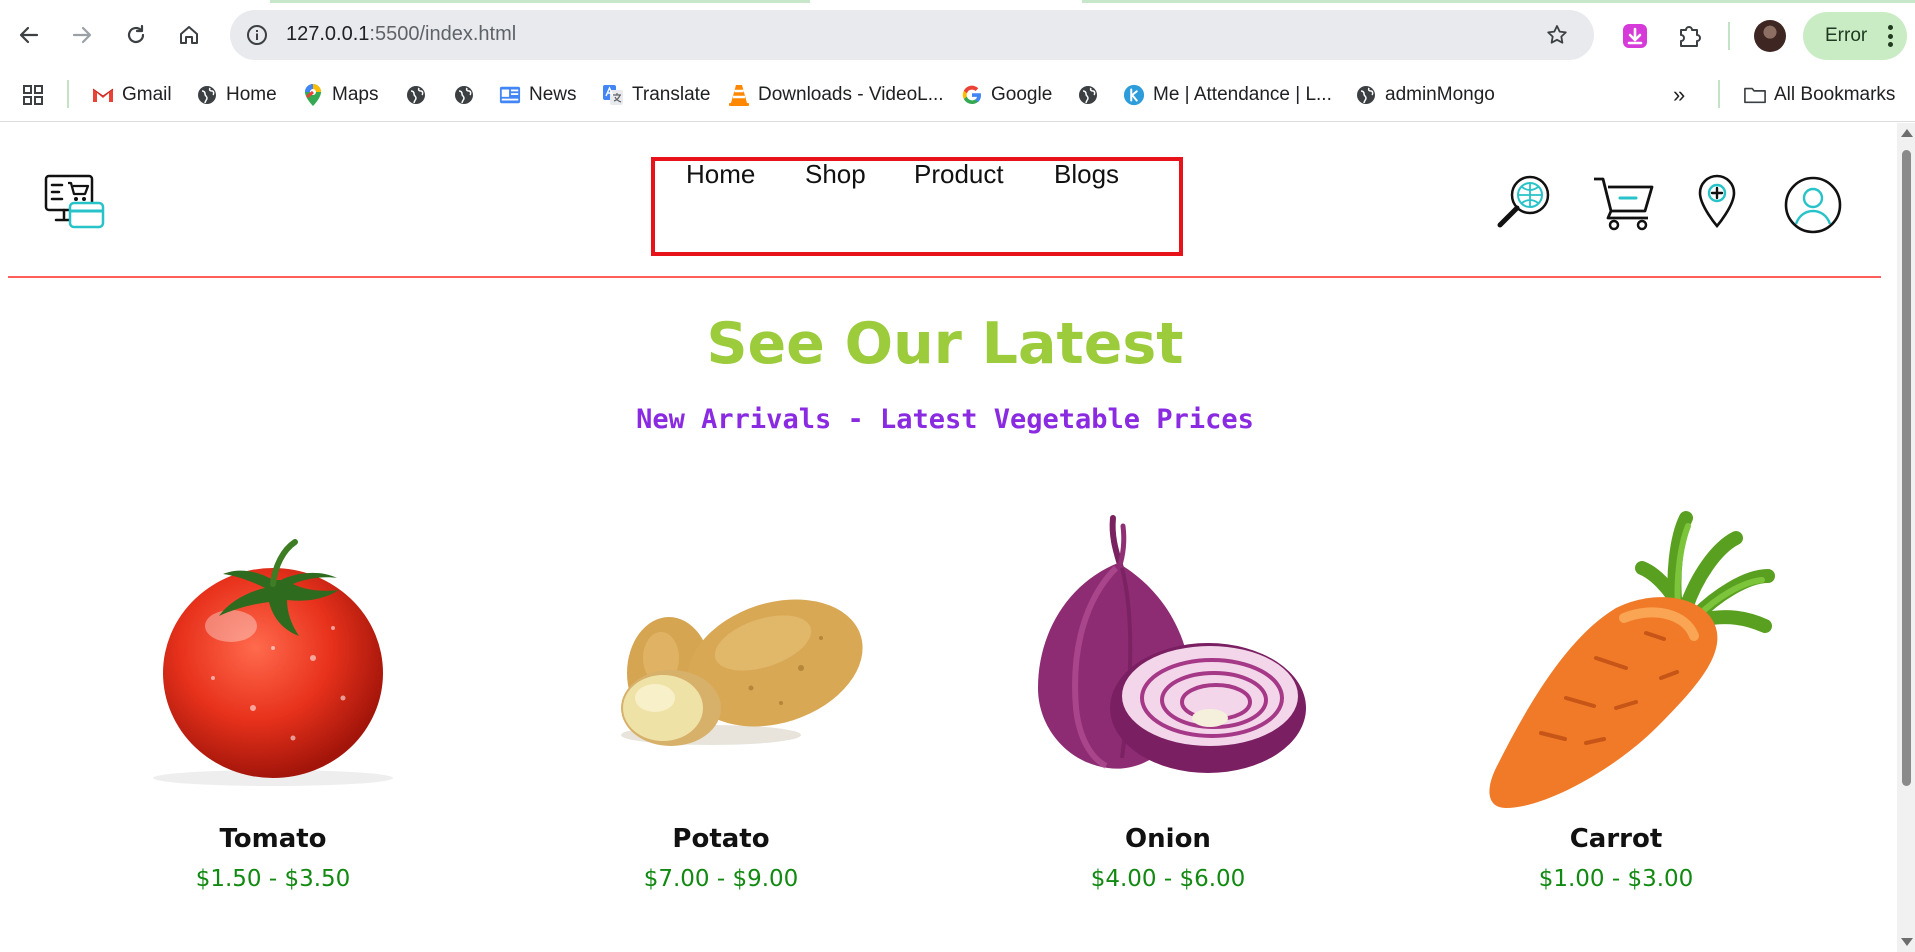  I want to click on product-card: Onion $4.00 - $6.00, so click(1168, 723).